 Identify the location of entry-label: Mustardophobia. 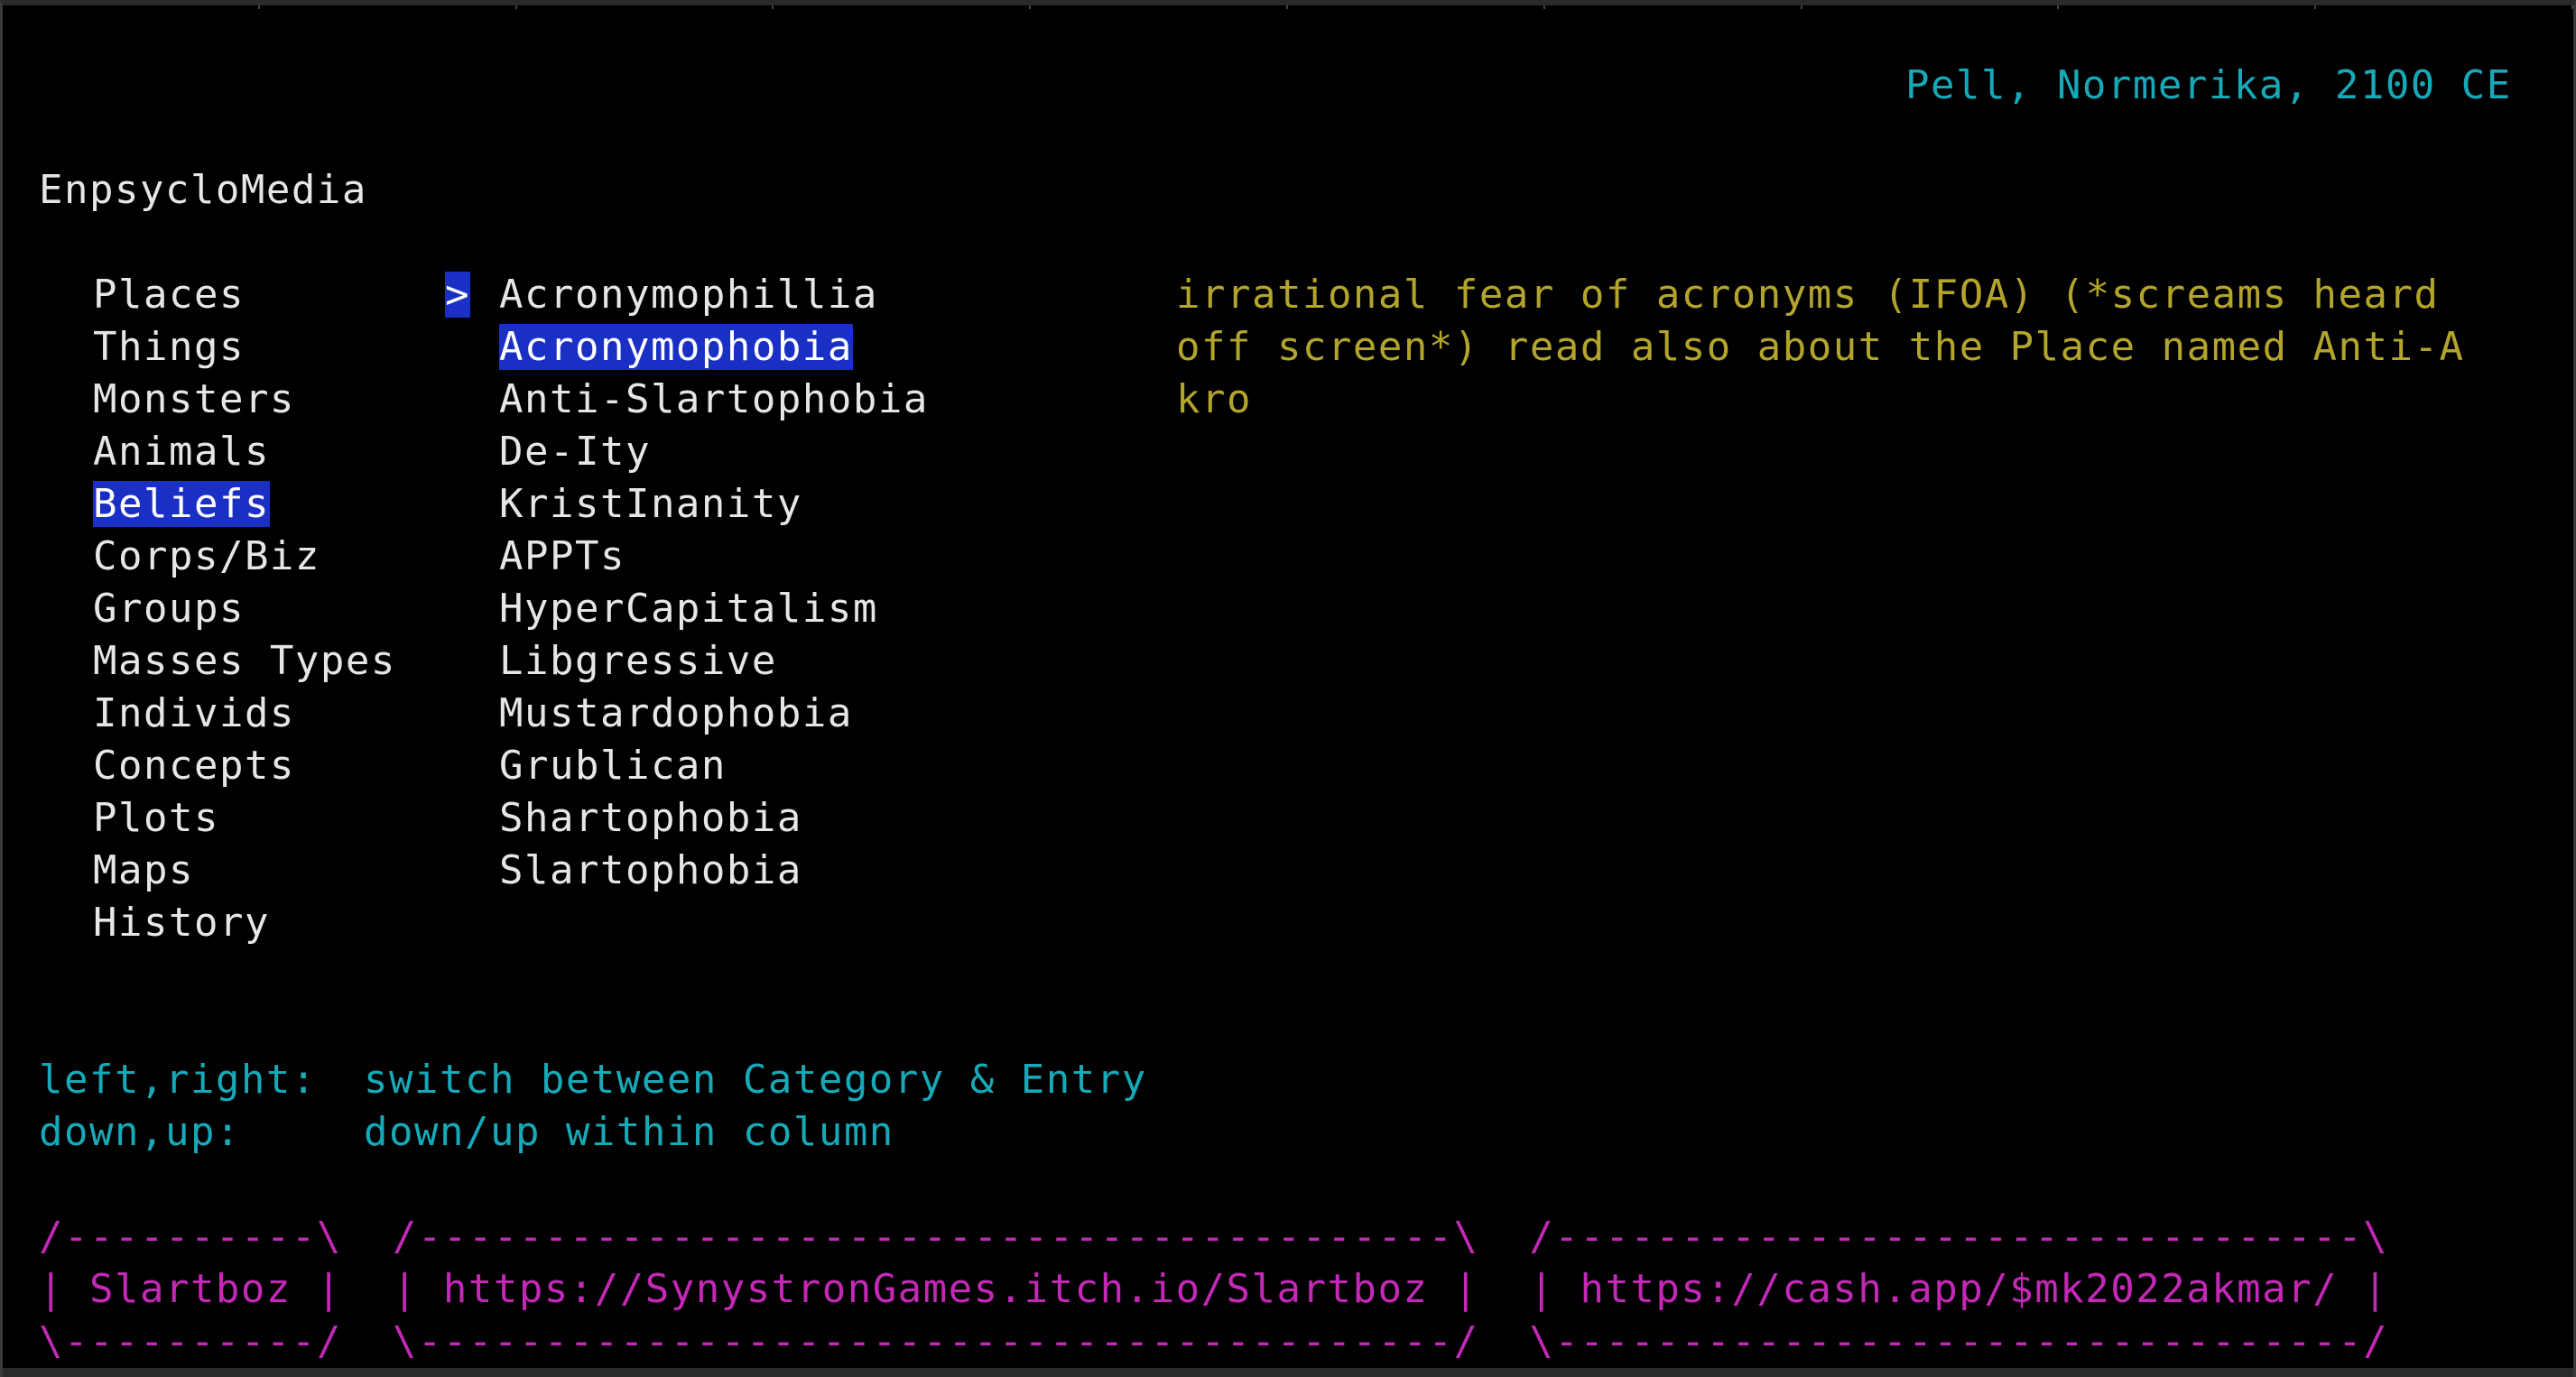
(676, 713).